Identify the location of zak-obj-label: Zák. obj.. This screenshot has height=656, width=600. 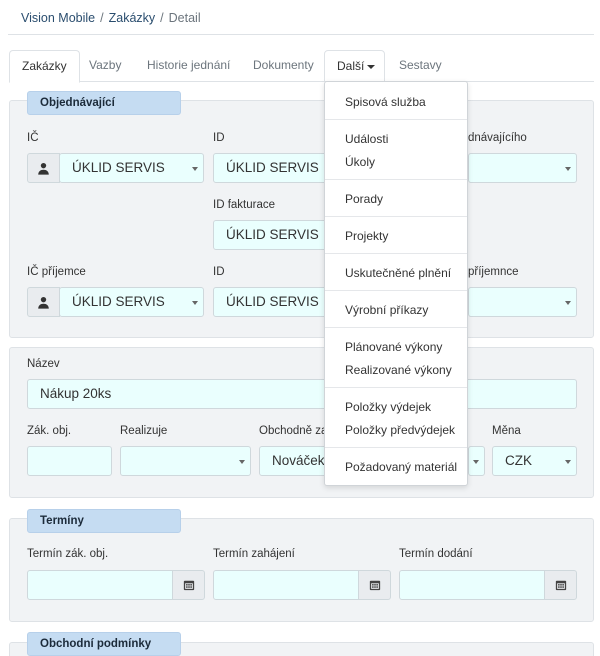
(49, 431).